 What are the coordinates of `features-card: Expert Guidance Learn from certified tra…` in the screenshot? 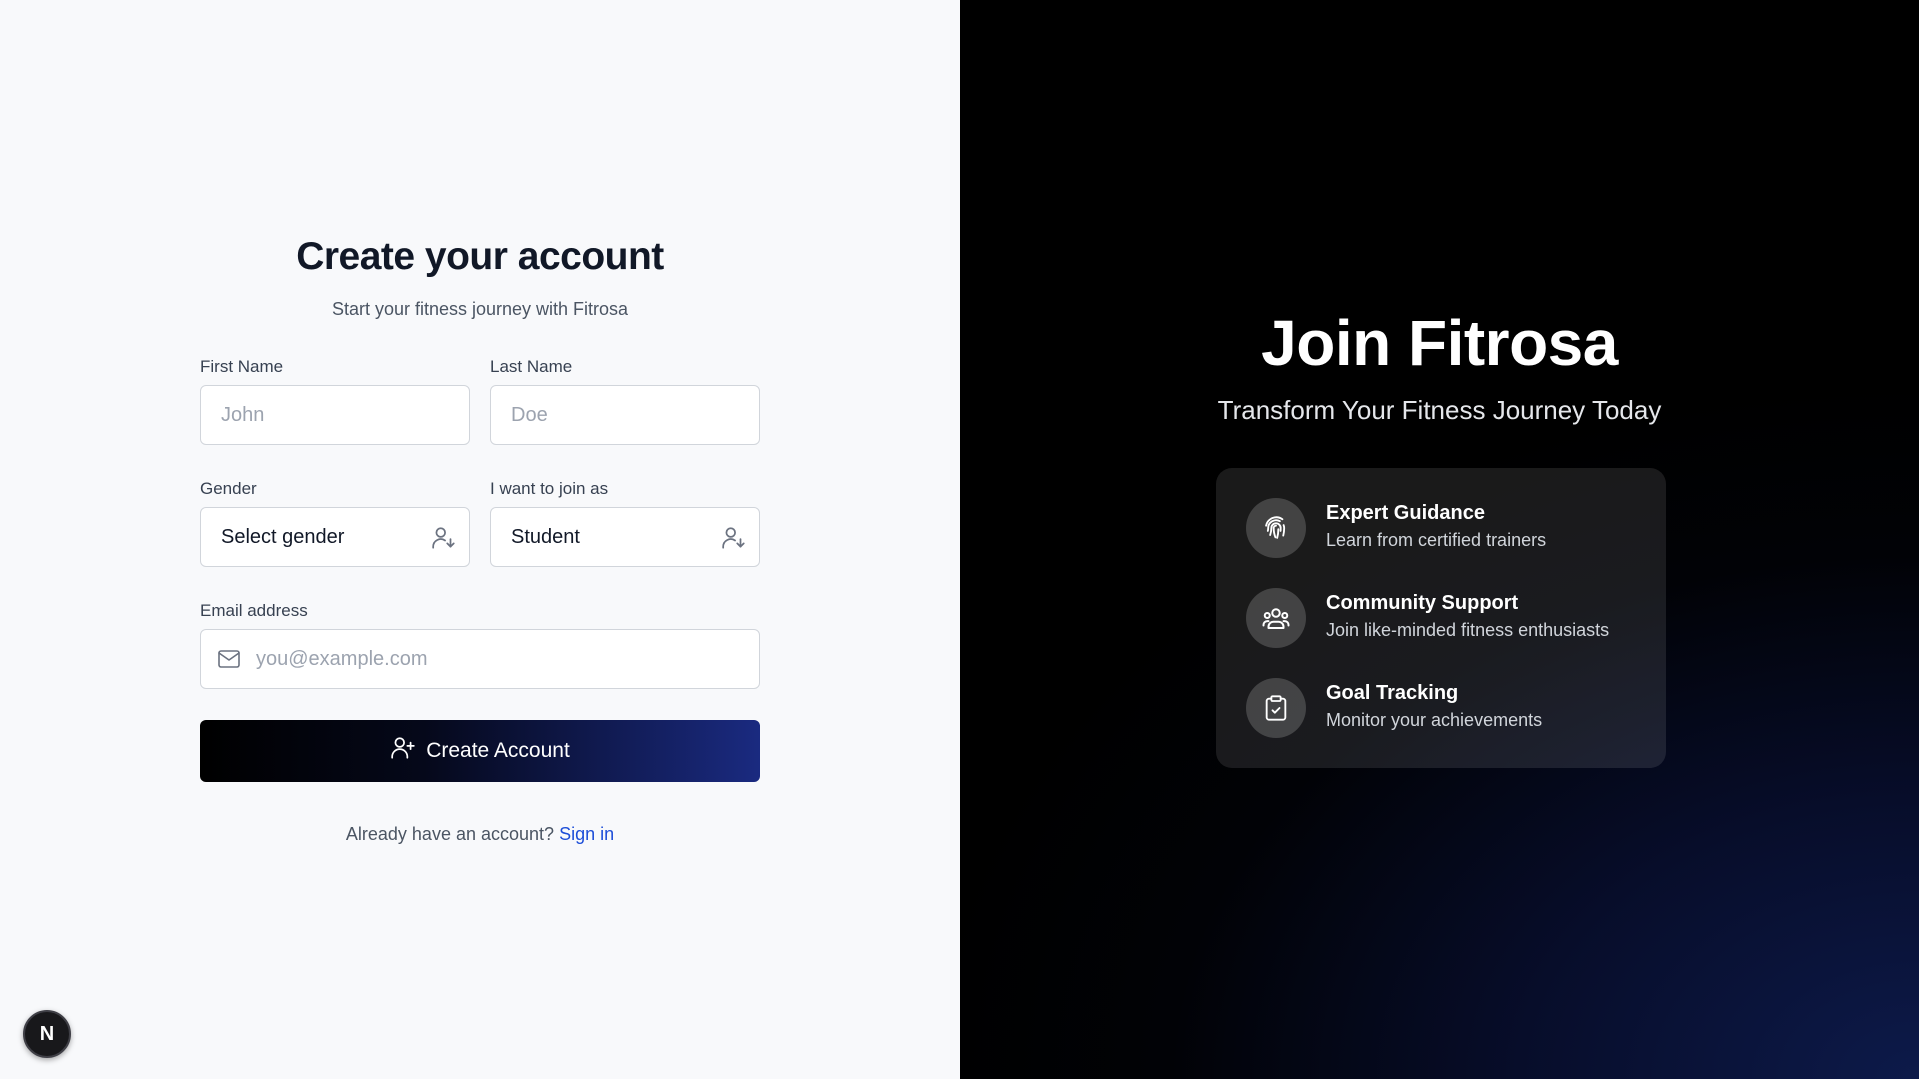 It's located at (1441, 618).